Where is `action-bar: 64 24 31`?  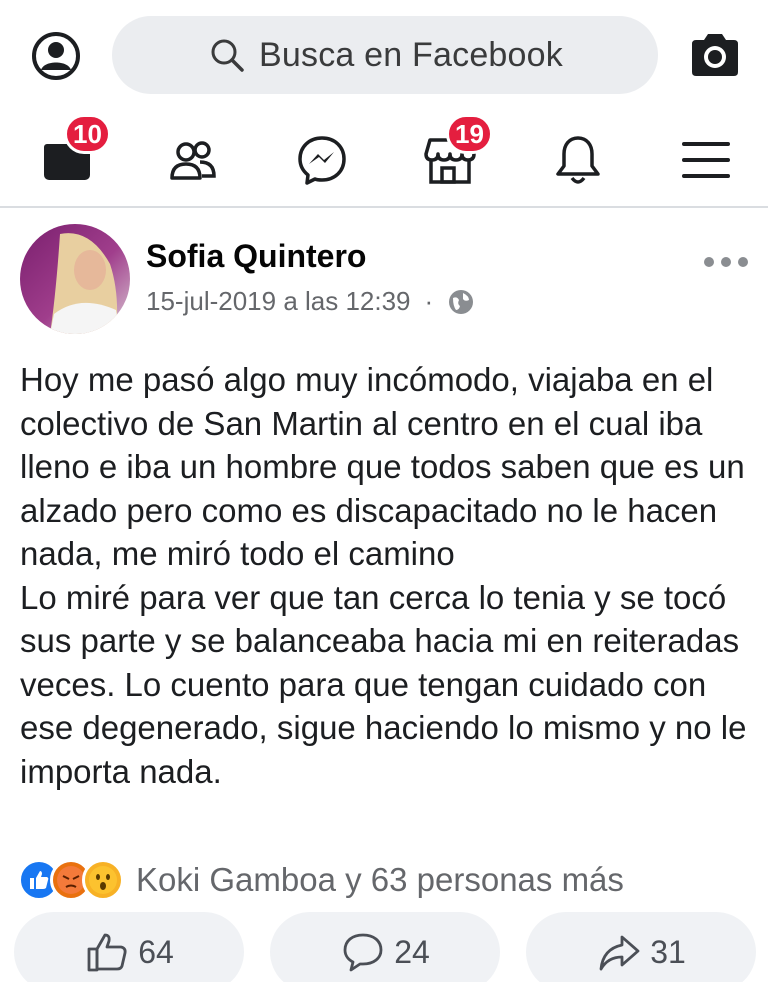 action-bar: 64 24 31 is located at coordinates (384, 947).